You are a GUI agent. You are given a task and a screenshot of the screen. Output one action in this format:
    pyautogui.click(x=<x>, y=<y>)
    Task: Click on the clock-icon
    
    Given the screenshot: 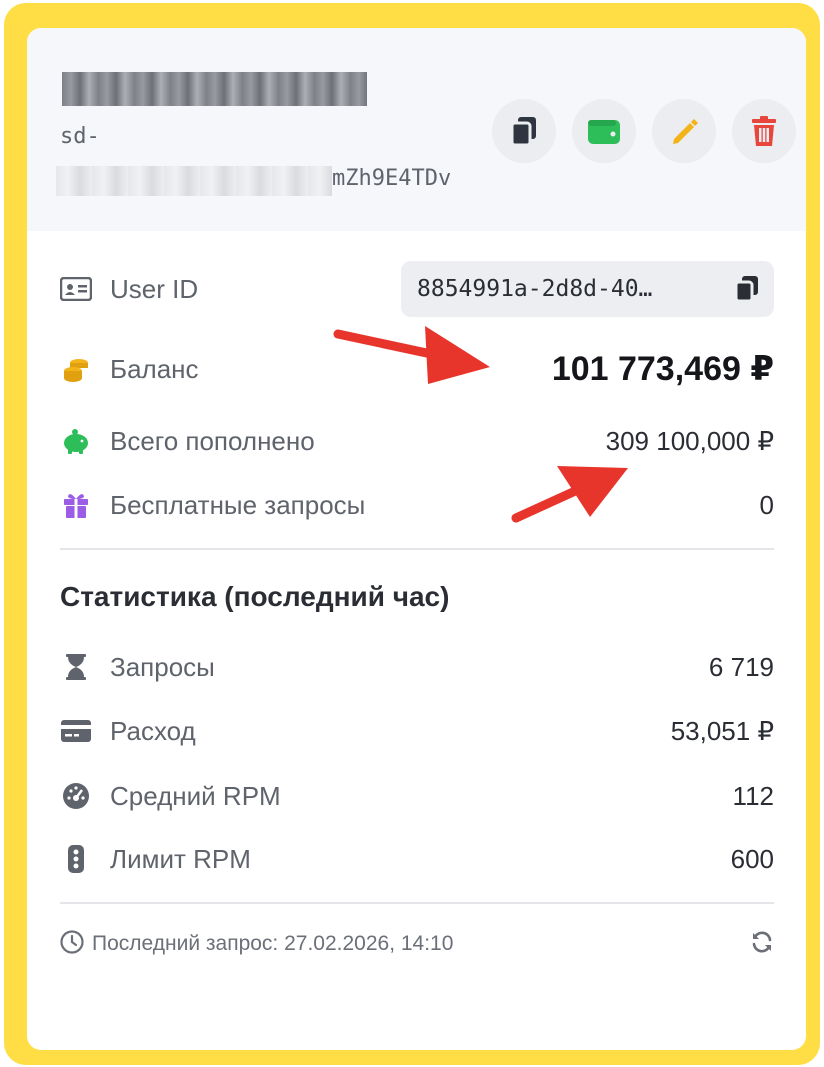 What is the action you would take?
    pyautogui.click(x=72, y=944)
    